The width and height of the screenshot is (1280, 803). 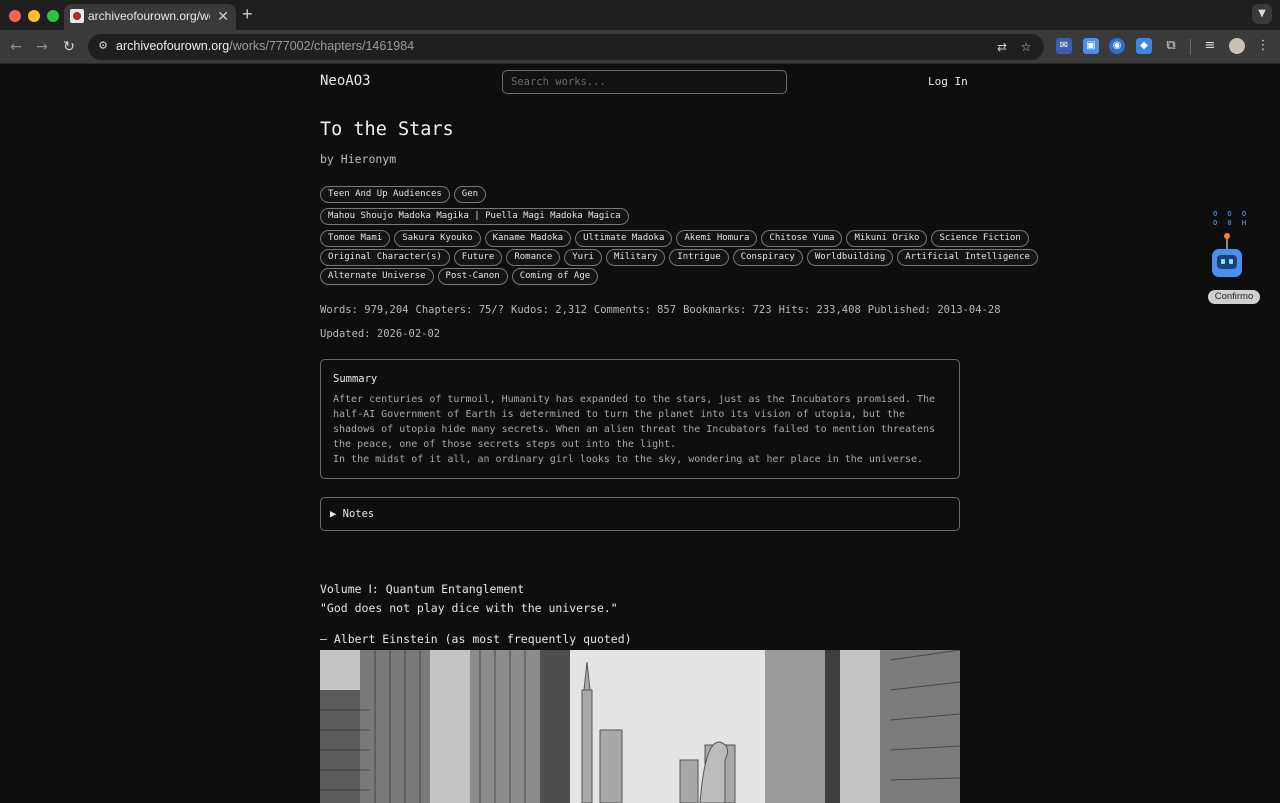 I want to click on tag: Post-Canon, so click(x=472, y=276).